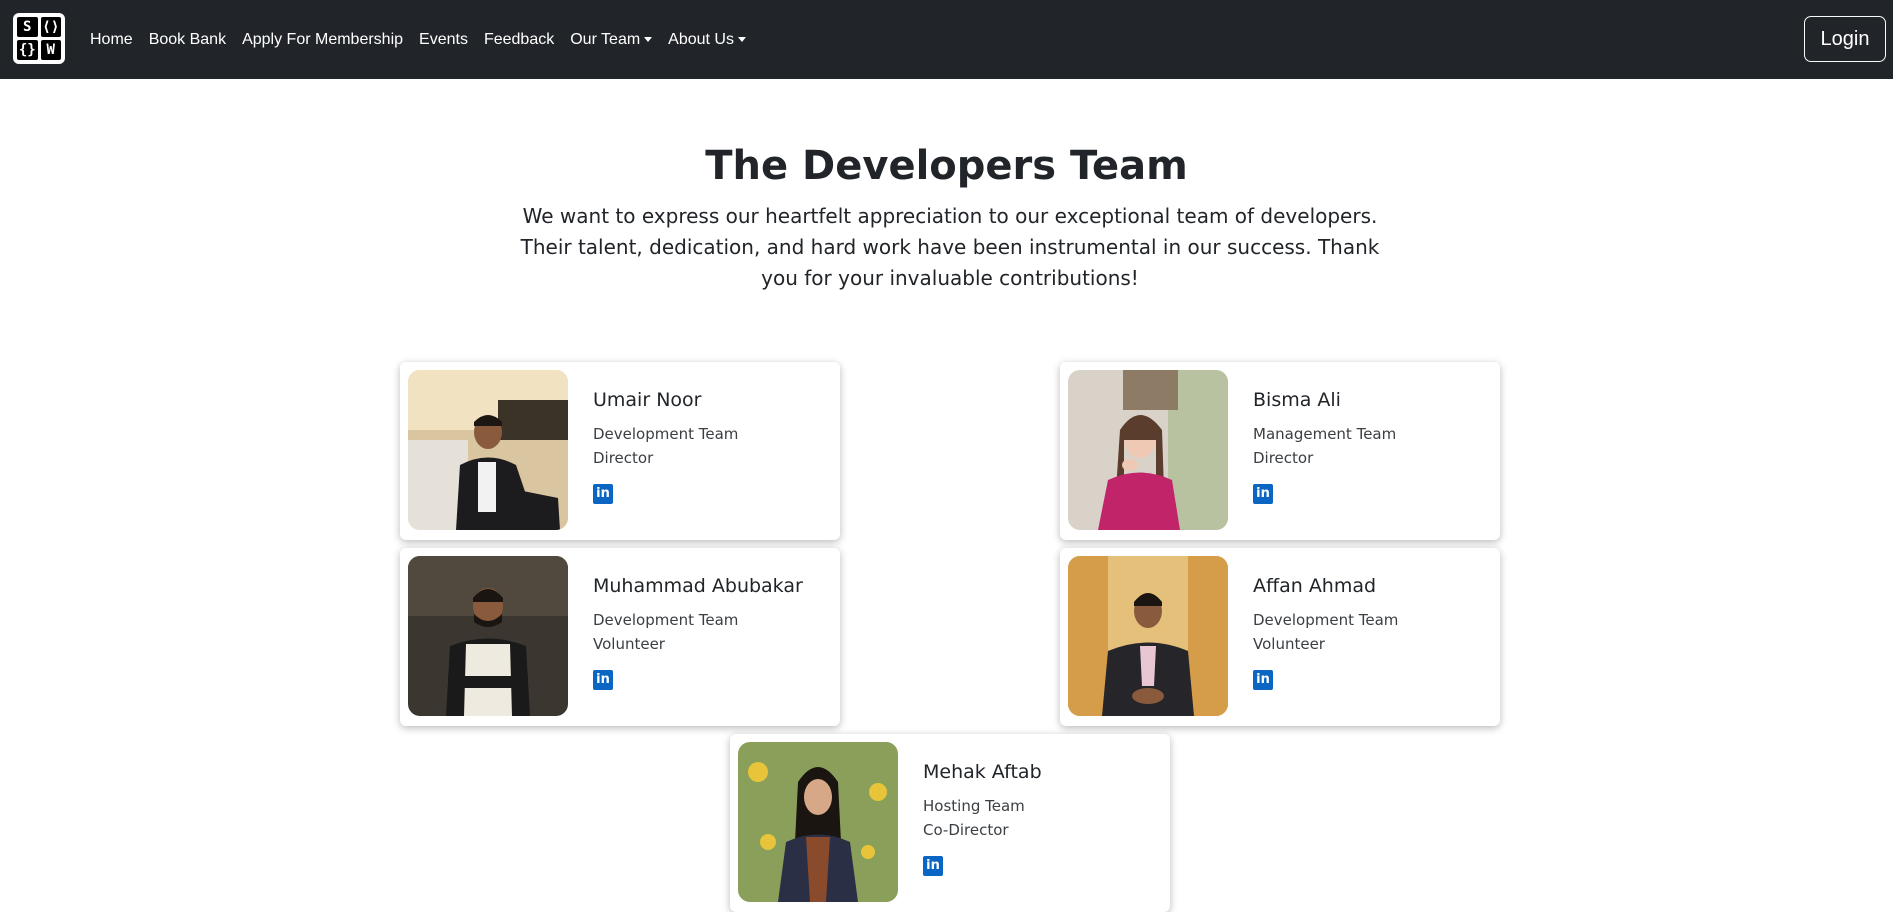  What do you see at coordinates (443, 40) in the screenshot?
I see `nav-events: Events` at bounding box center [443, 40].